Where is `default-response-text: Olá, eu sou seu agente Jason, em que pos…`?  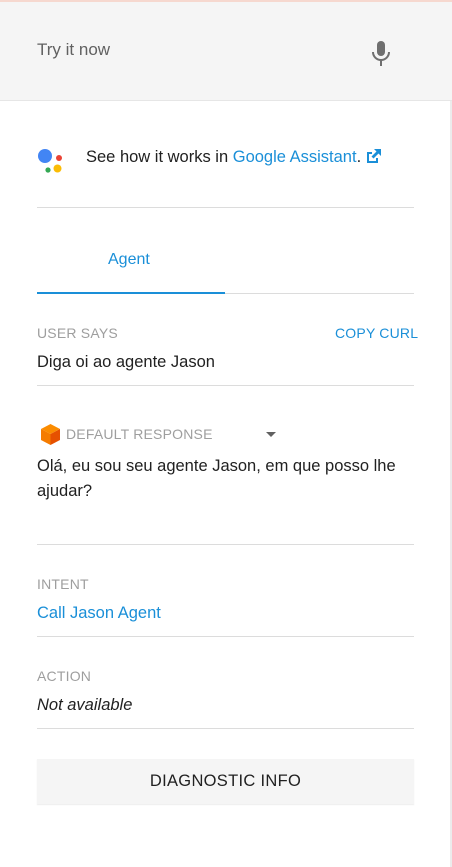
default-response-text: Olá, eu sou seu agente Jason, em que pos… is located at coordinates (216, 478).